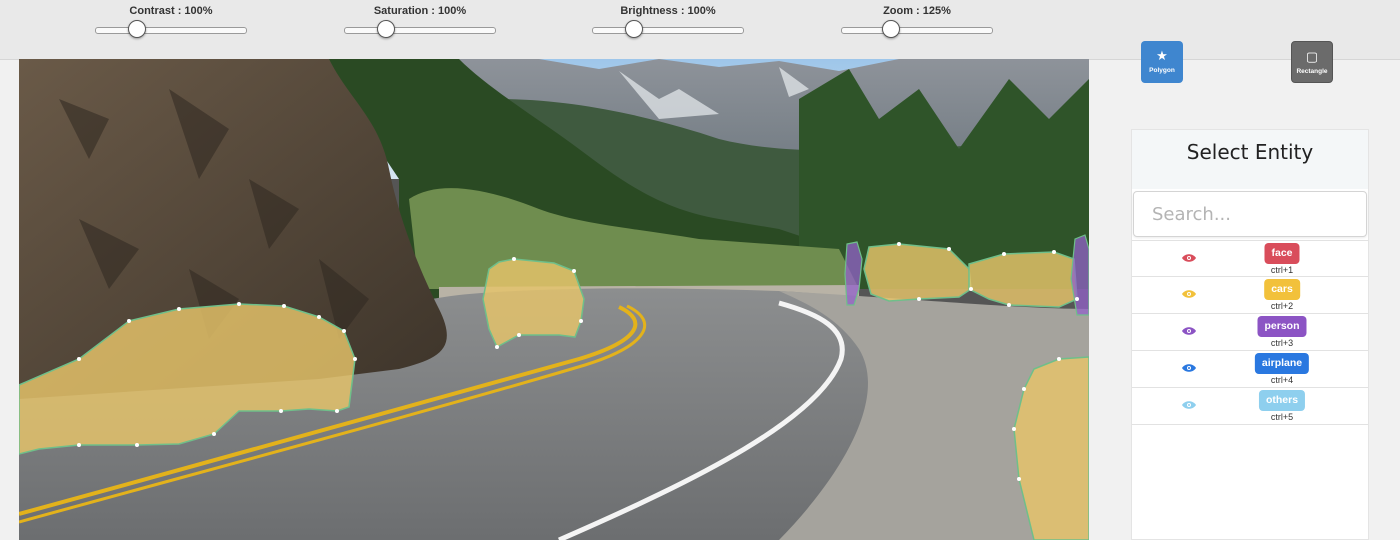 This screenshot has height=540, width=1400. I want to click on contrast-slider-thumb, so click(137, 29).